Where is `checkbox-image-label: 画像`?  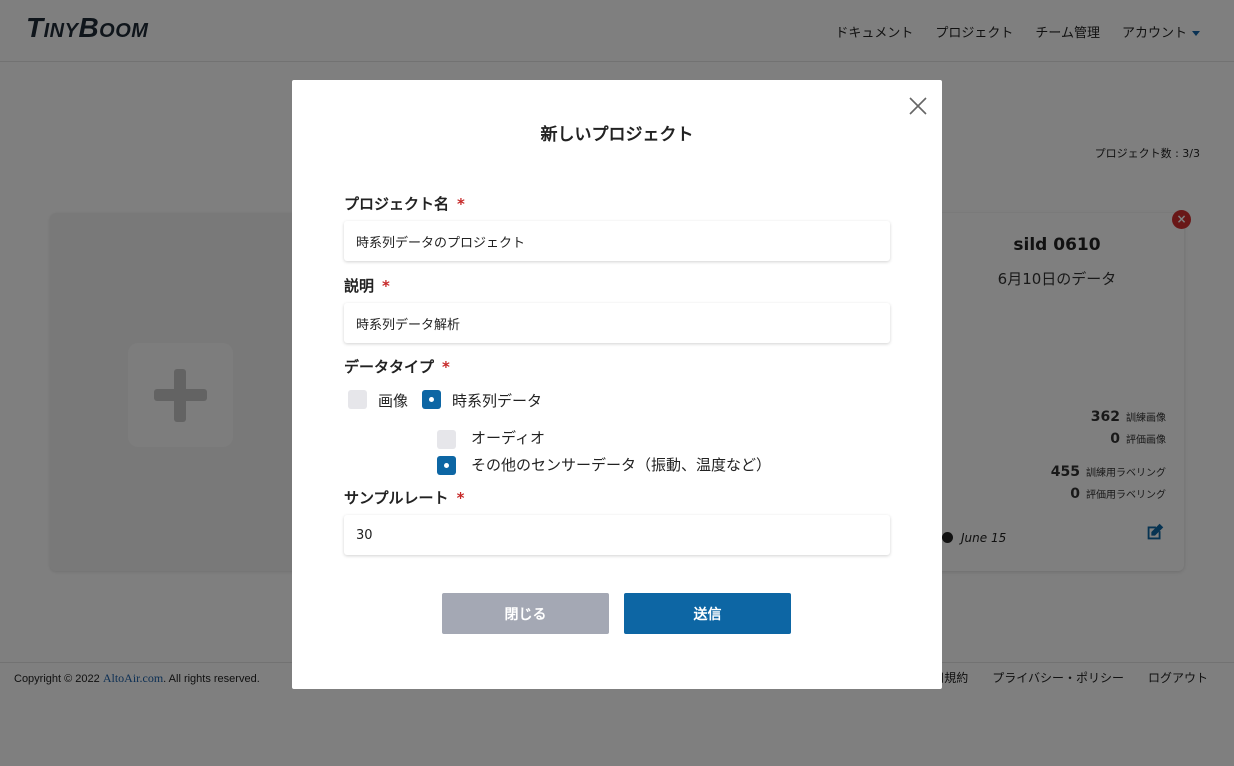 checkbox-image-label: 画像 is located at coordinates (393, 400).